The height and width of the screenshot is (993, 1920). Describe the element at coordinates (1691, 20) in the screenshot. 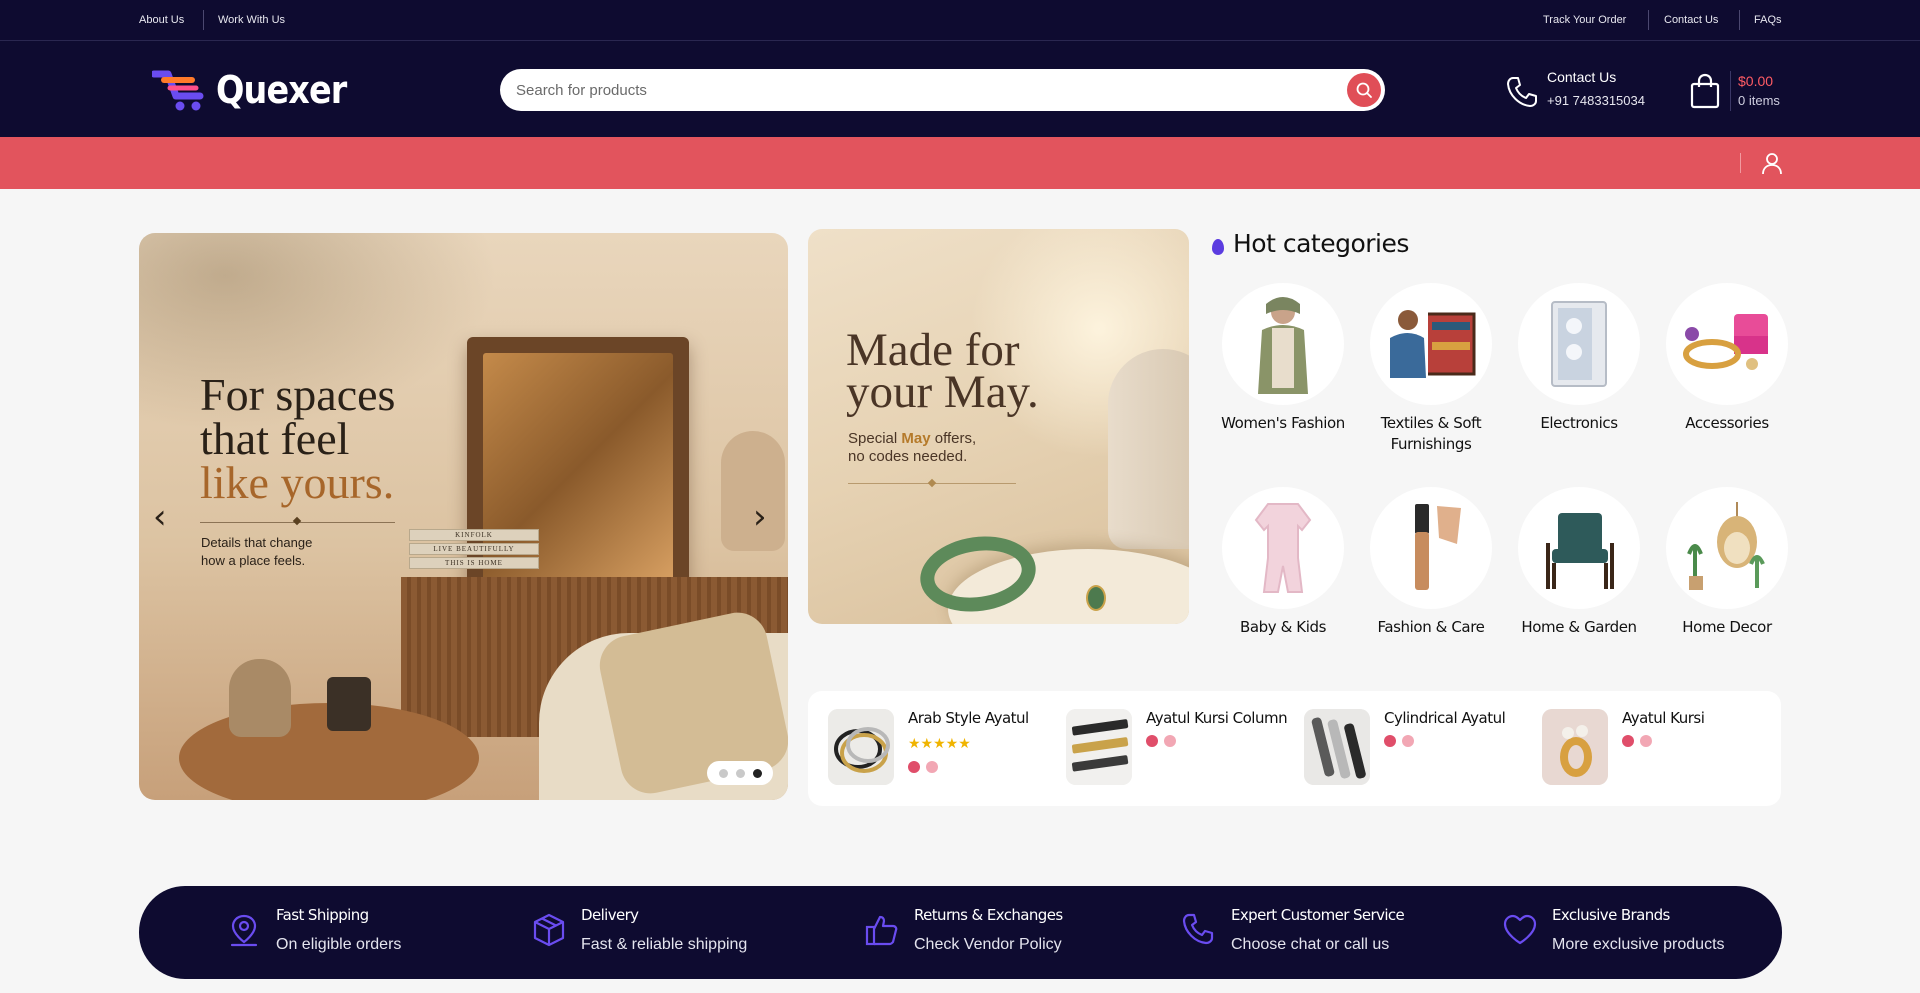

I see `contact-us-link: Contact Us` at that location.